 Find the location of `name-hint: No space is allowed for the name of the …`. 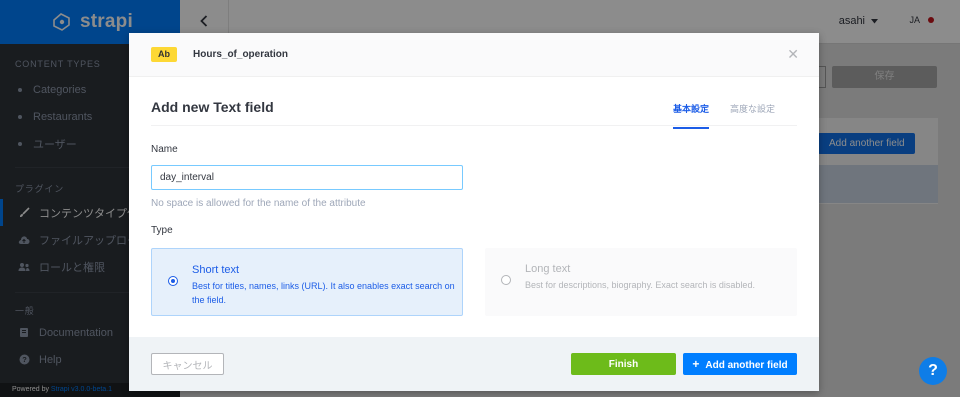

name-hint: No space is allowed for the name of the … is located at coordinates (258, 203).